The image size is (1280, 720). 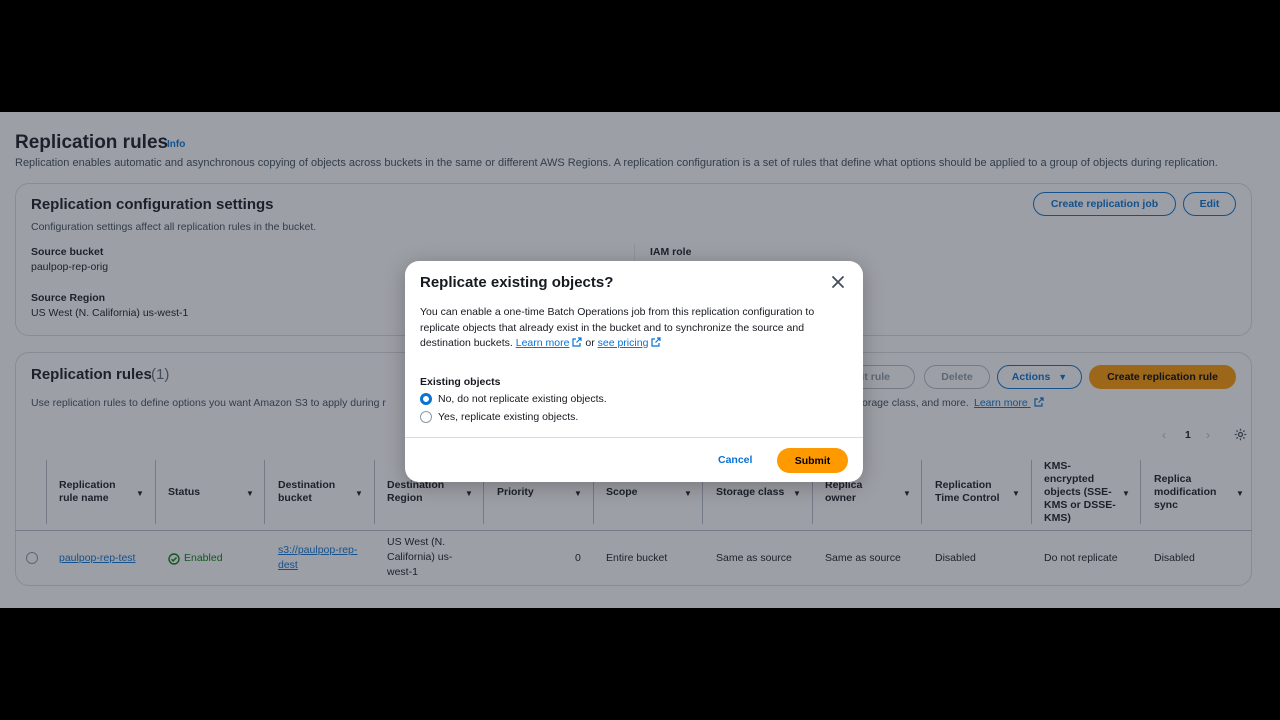 I want to click on see-pricing-link: see pricing, so click(x=623, y=343).